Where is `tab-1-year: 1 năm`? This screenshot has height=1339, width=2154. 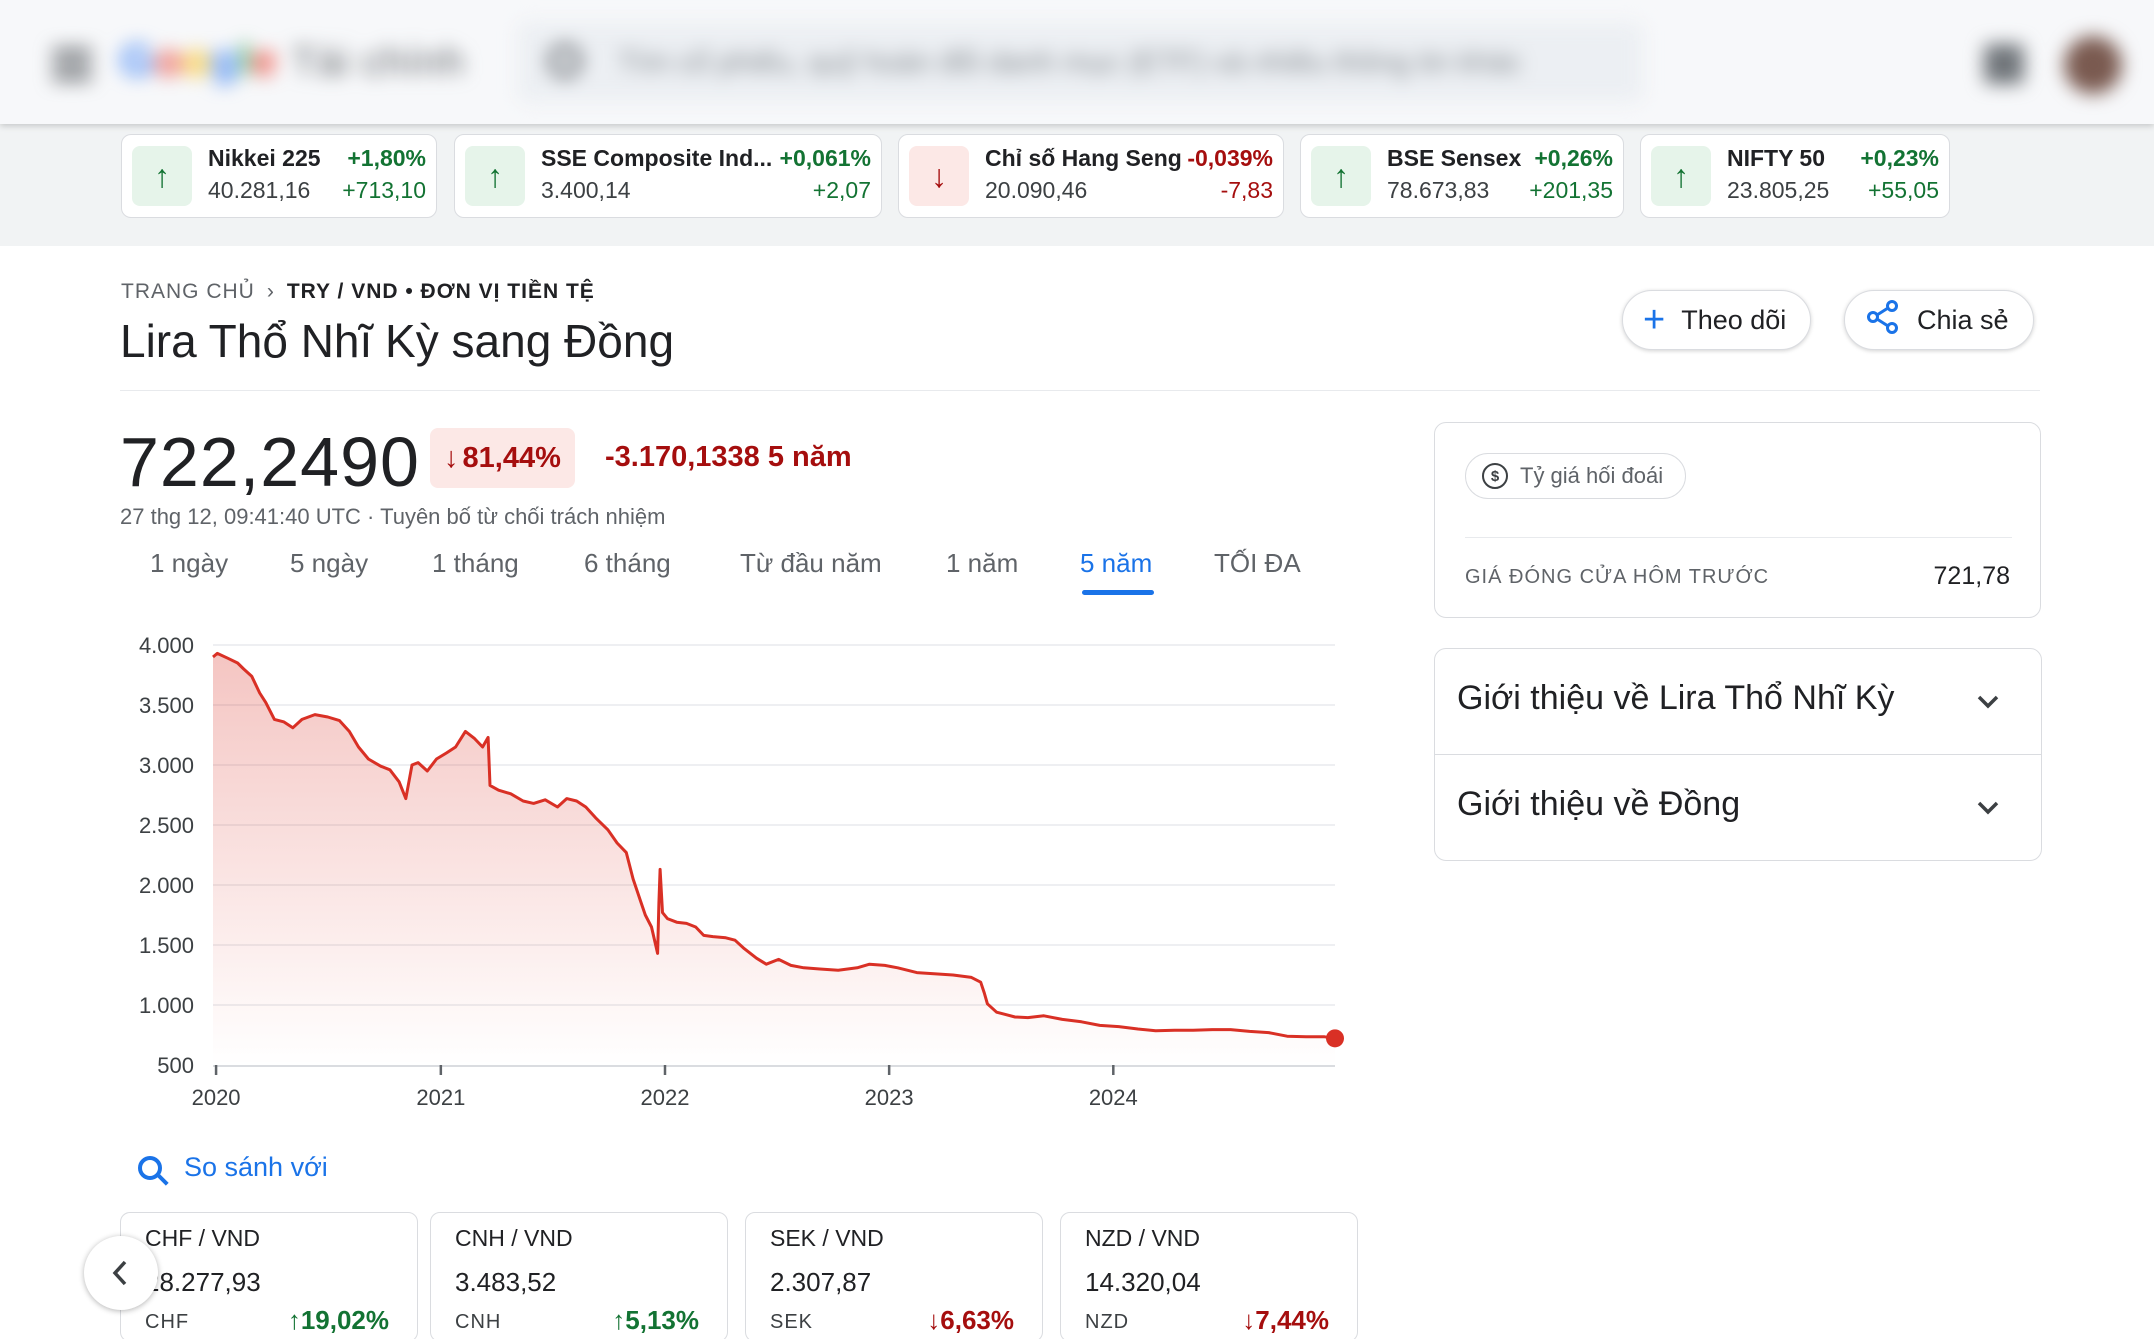
tab-1-year: 1 năm is located at coordinates (982, 563).